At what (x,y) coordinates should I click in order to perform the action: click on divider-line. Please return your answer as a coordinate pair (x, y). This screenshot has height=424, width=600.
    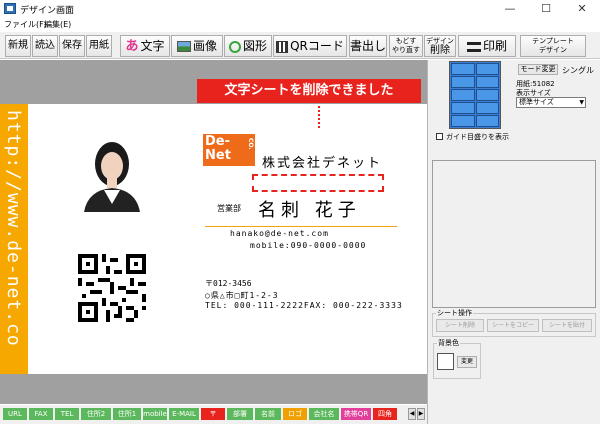
    Looking at the image, I should click on (301, 226).